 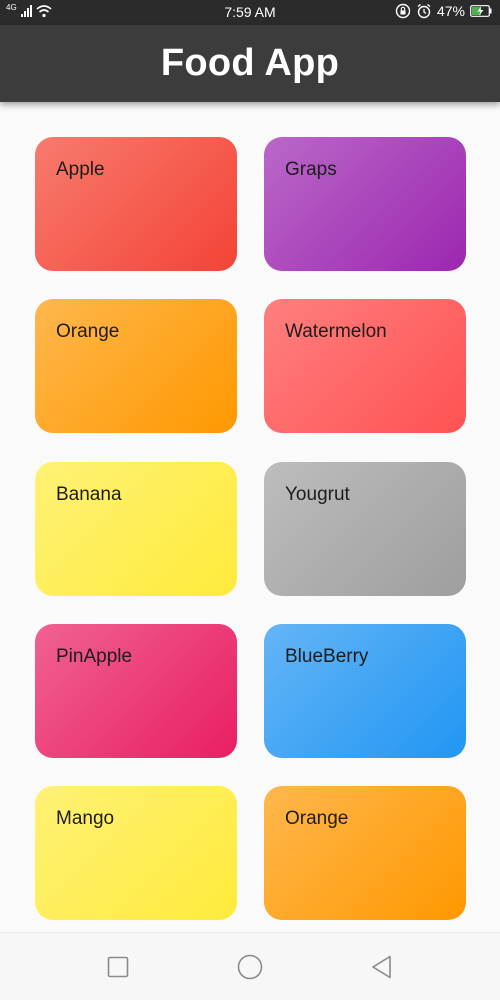 I want to click on food-card-apple: Apple, so click(x=136, y=204).